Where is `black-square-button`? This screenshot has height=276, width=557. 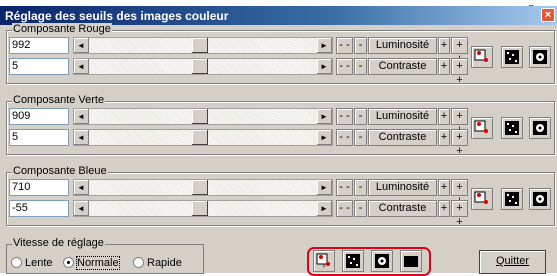
black-square-button is located at coordinates (411, 261).